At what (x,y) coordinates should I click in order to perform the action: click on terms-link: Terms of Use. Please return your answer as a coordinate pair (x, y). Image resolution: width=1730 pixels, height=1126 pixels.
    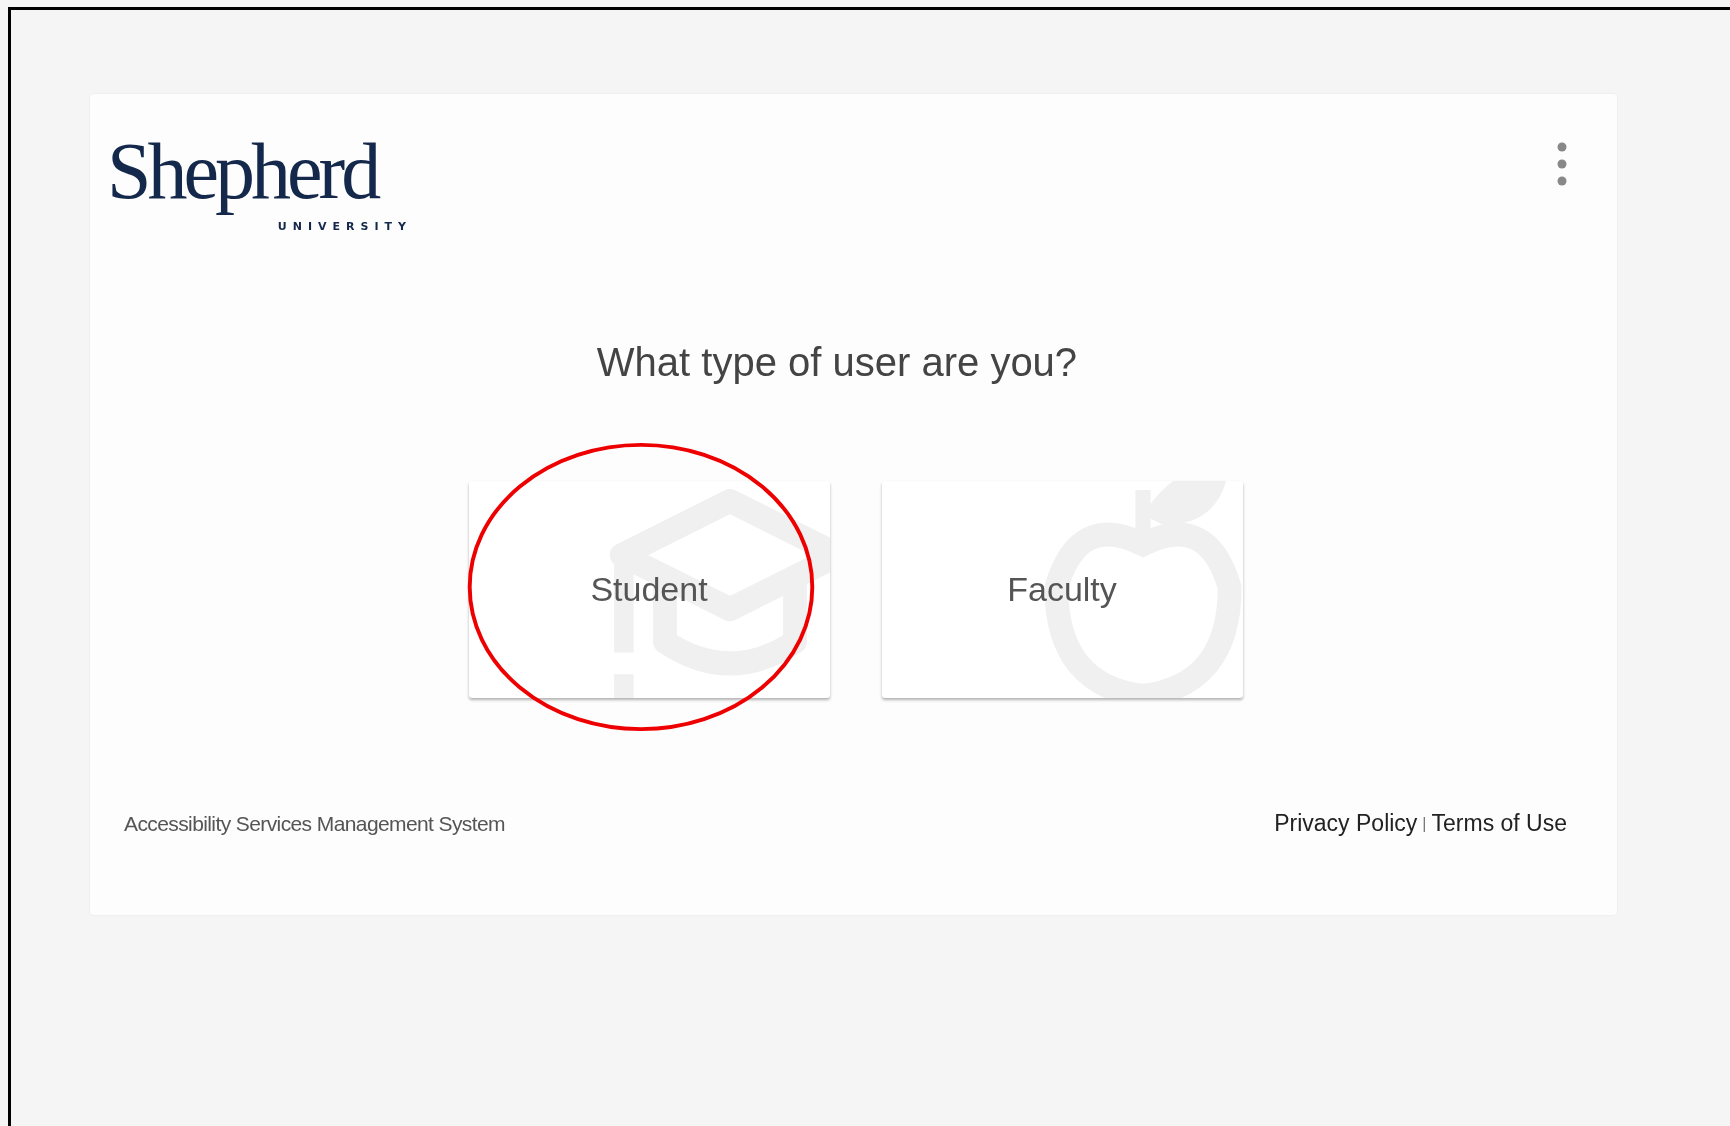
    Looking at the image, I should click on (1499, 823).